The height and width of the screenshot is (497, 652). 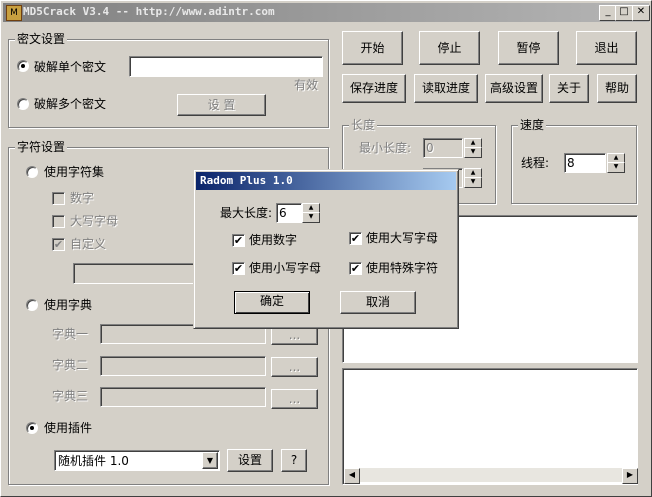 I want to click on plugin-select-value: 随机插件 1.0, so click(x=93, y=461).